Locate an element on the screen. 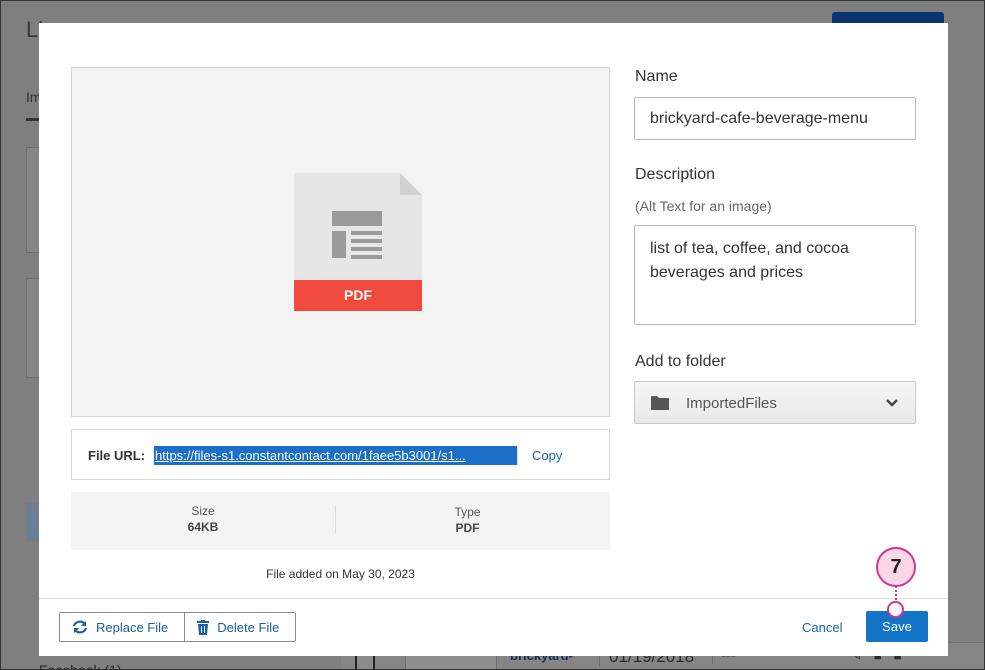 The image size is (985, 670). file-size: Size 64KB is located at coordinates (203, 519).